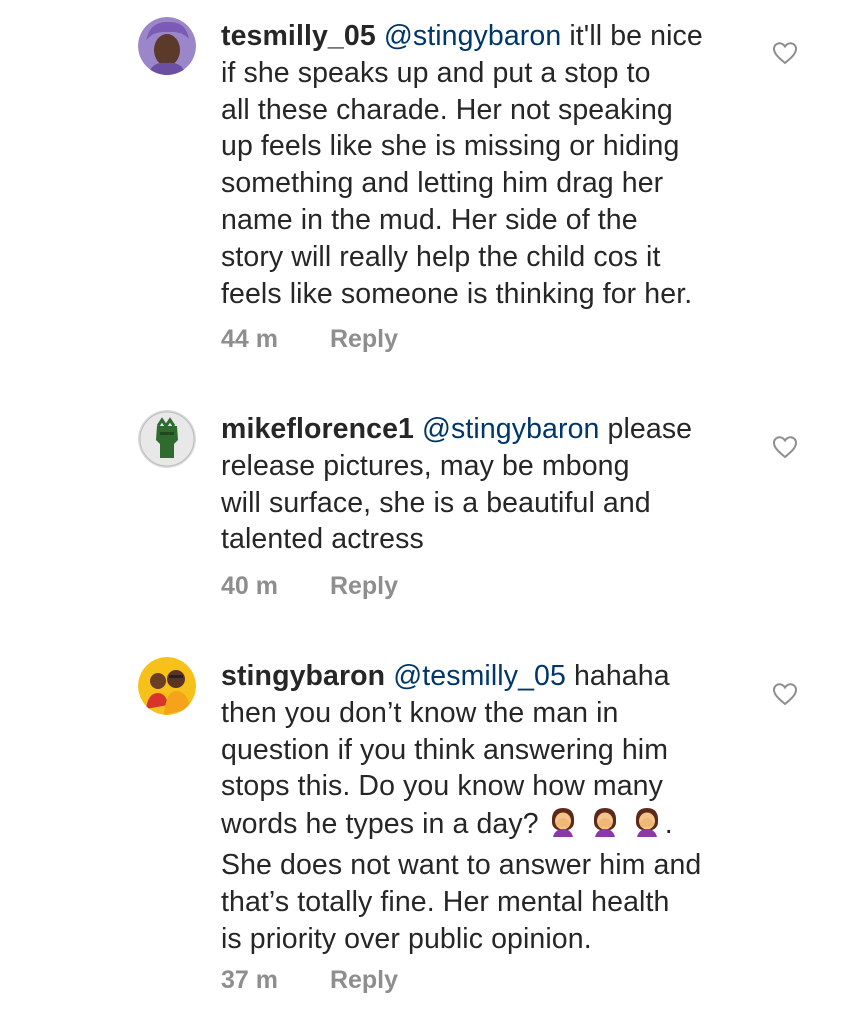 The image size is (842, 1024). I want to click on avatar-purple-headwrap-icon, so click(167, 46).